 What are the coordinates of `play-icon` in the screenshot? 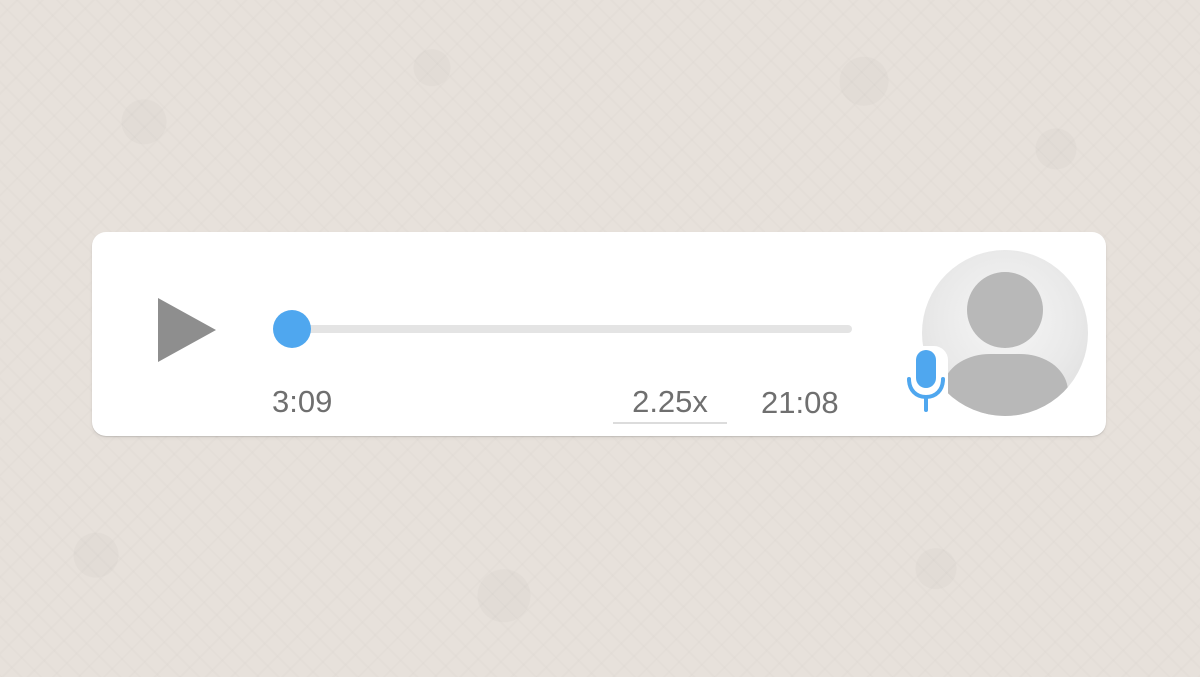 It's located at (187, 330).